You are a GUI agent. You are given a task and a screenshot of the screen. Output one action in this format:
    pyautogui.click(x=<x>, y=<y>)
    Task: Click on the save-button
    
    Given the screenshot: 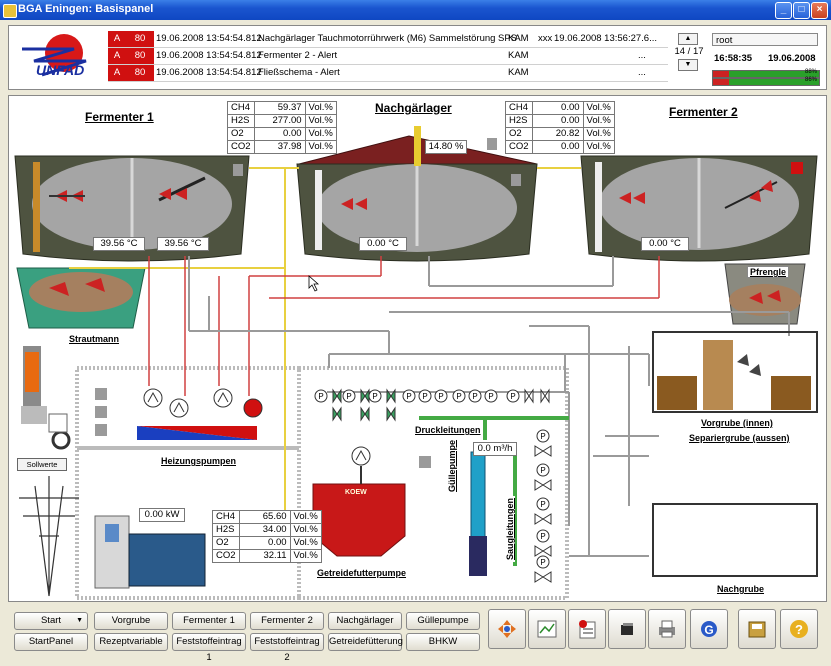 What is the action you would take?
    pyautogui.click(x=757, y=629)
    